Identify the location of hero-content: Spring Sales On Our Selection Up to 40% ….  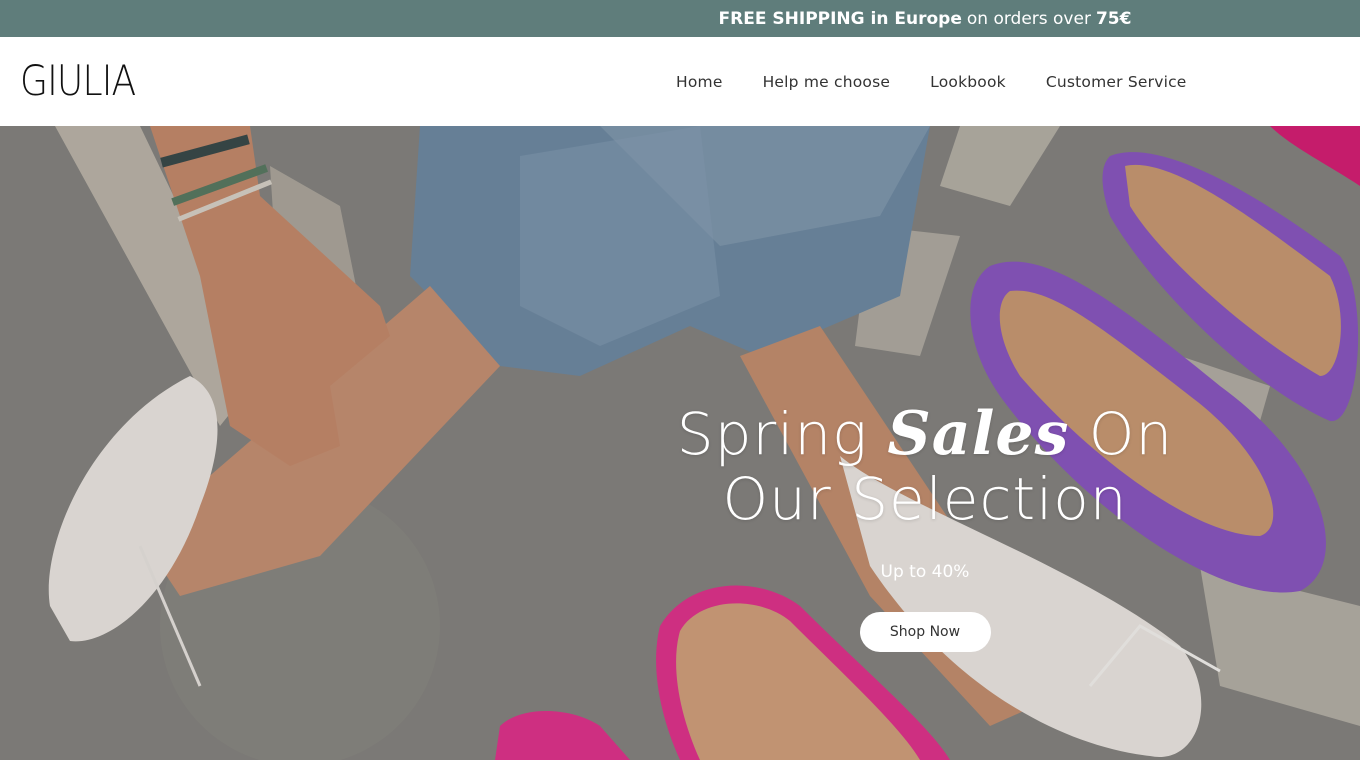
(925, 527).